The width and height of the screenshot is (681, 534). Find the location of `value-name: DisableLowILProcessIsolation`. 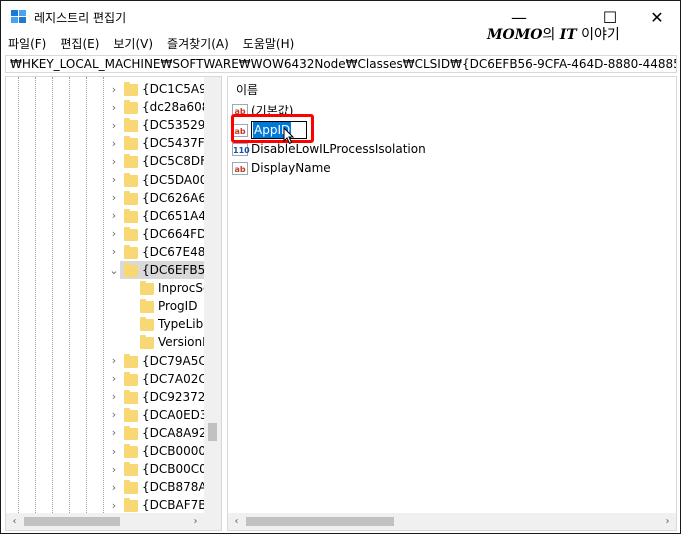

value-name: DisableLowILProcessIsolation is located at coordinates (338, 149).